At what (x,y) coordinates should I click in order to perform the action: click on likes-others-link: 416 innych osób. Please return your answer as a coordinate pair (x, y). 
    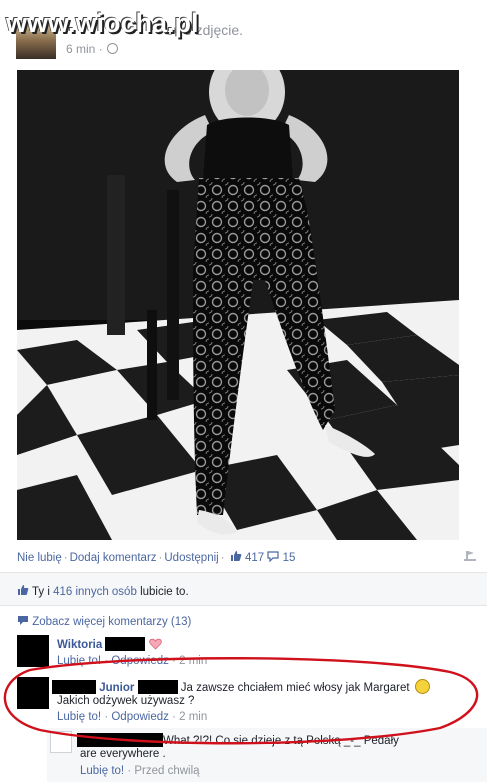
    Looking at the image, I should click on (95, 592).